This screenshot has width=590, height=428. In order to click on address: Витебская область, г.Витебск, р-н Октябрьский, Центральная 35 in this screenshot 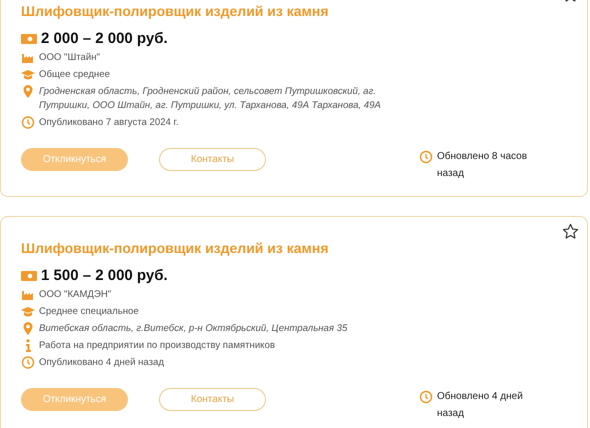, I will do `click(193, 329)`.